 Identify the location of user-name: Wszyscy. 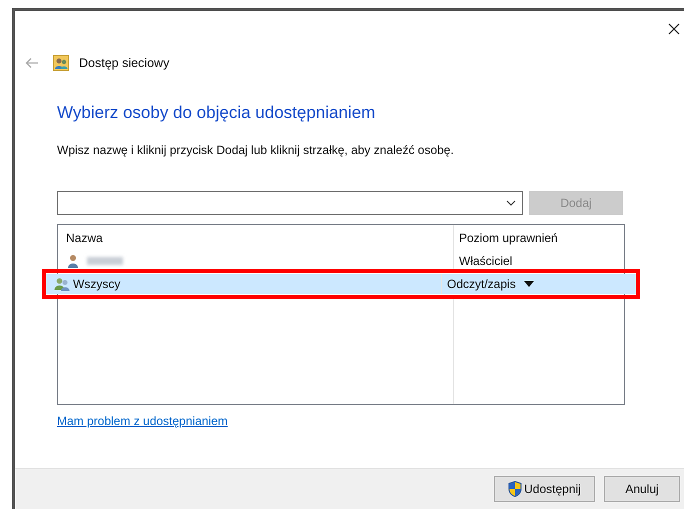
(96, 284).